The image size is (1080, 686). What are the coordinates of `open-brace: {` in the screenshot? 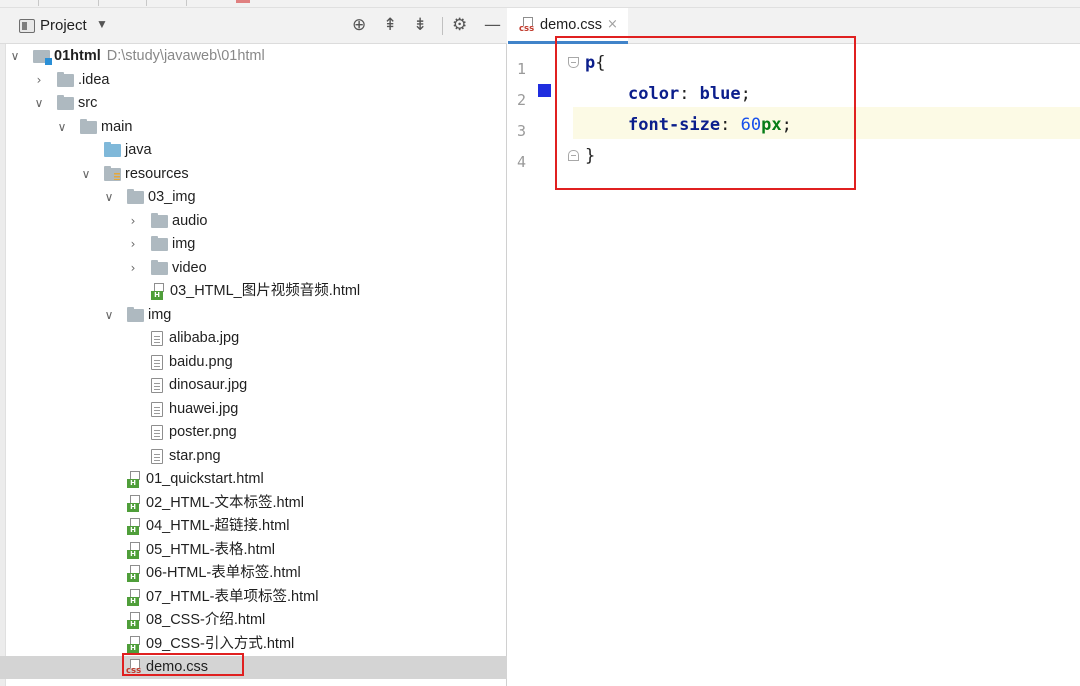 It's located at (600, 63).